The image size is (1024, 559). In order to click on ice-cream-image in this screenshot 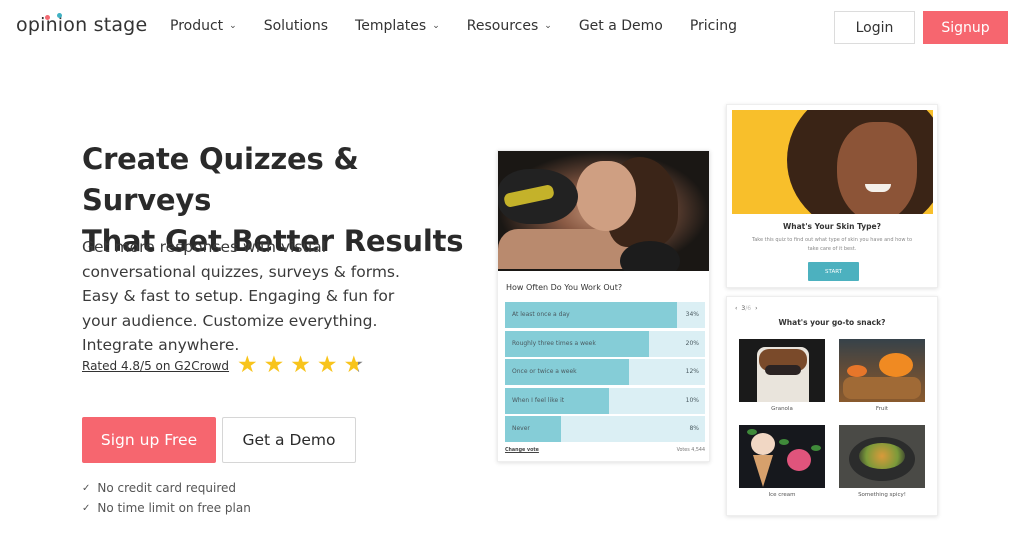, I will do `click(782, 456)`.